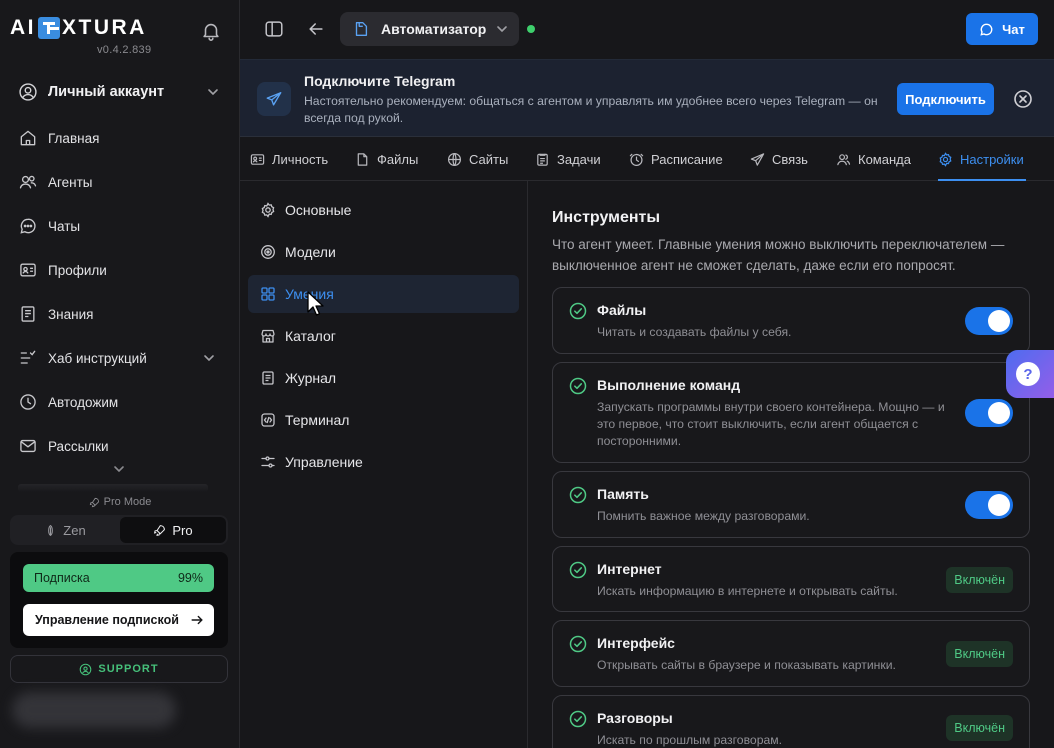 Image resolution: width=1054 pixels, height=748 pixels. Describe the element at coordinates (1023, 99) in the screenshot. I see `close-circle-icon` at that location.